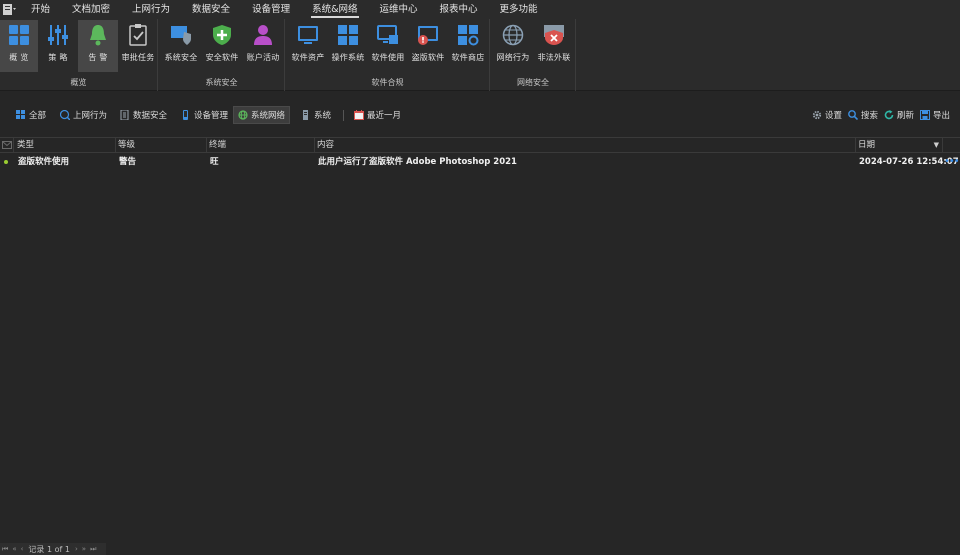 This screenshot has height=555, width=960. What do you see at coordinates (211, 9) in the screenshot?
I see `menu-item-data-security: 数据安全` at bounding box center [211, 9].